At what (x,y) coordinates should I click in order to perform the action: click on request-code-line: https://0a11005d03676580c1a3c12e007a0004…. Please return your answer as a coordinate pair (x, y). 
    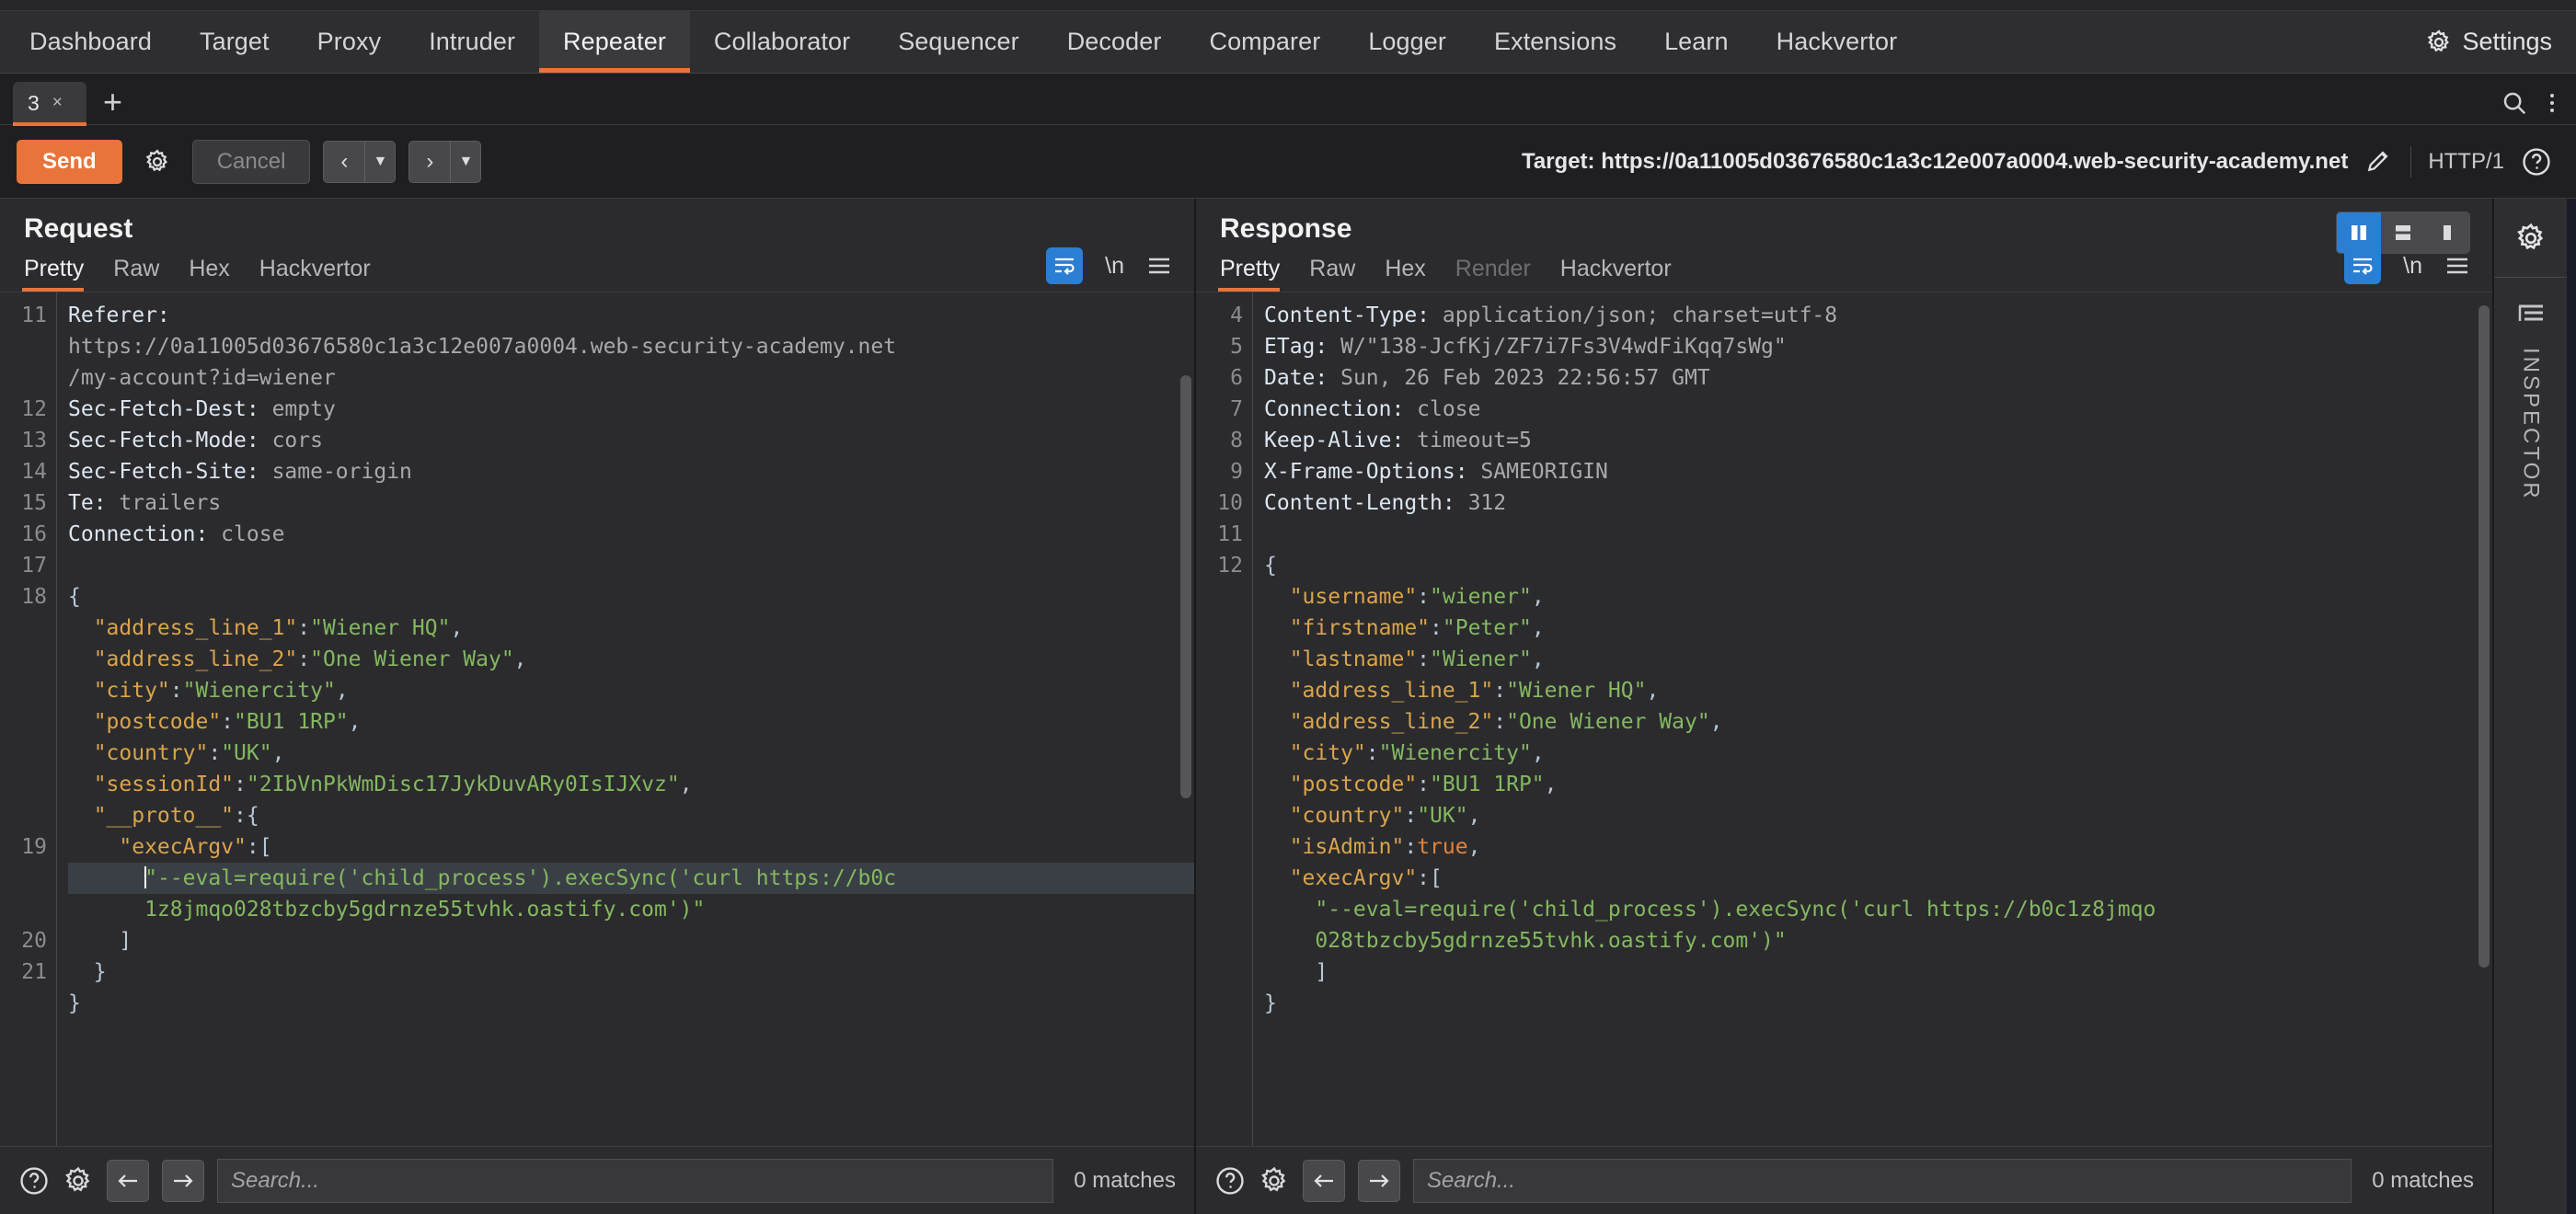
    Looking at the image, I should click on (631, 346).